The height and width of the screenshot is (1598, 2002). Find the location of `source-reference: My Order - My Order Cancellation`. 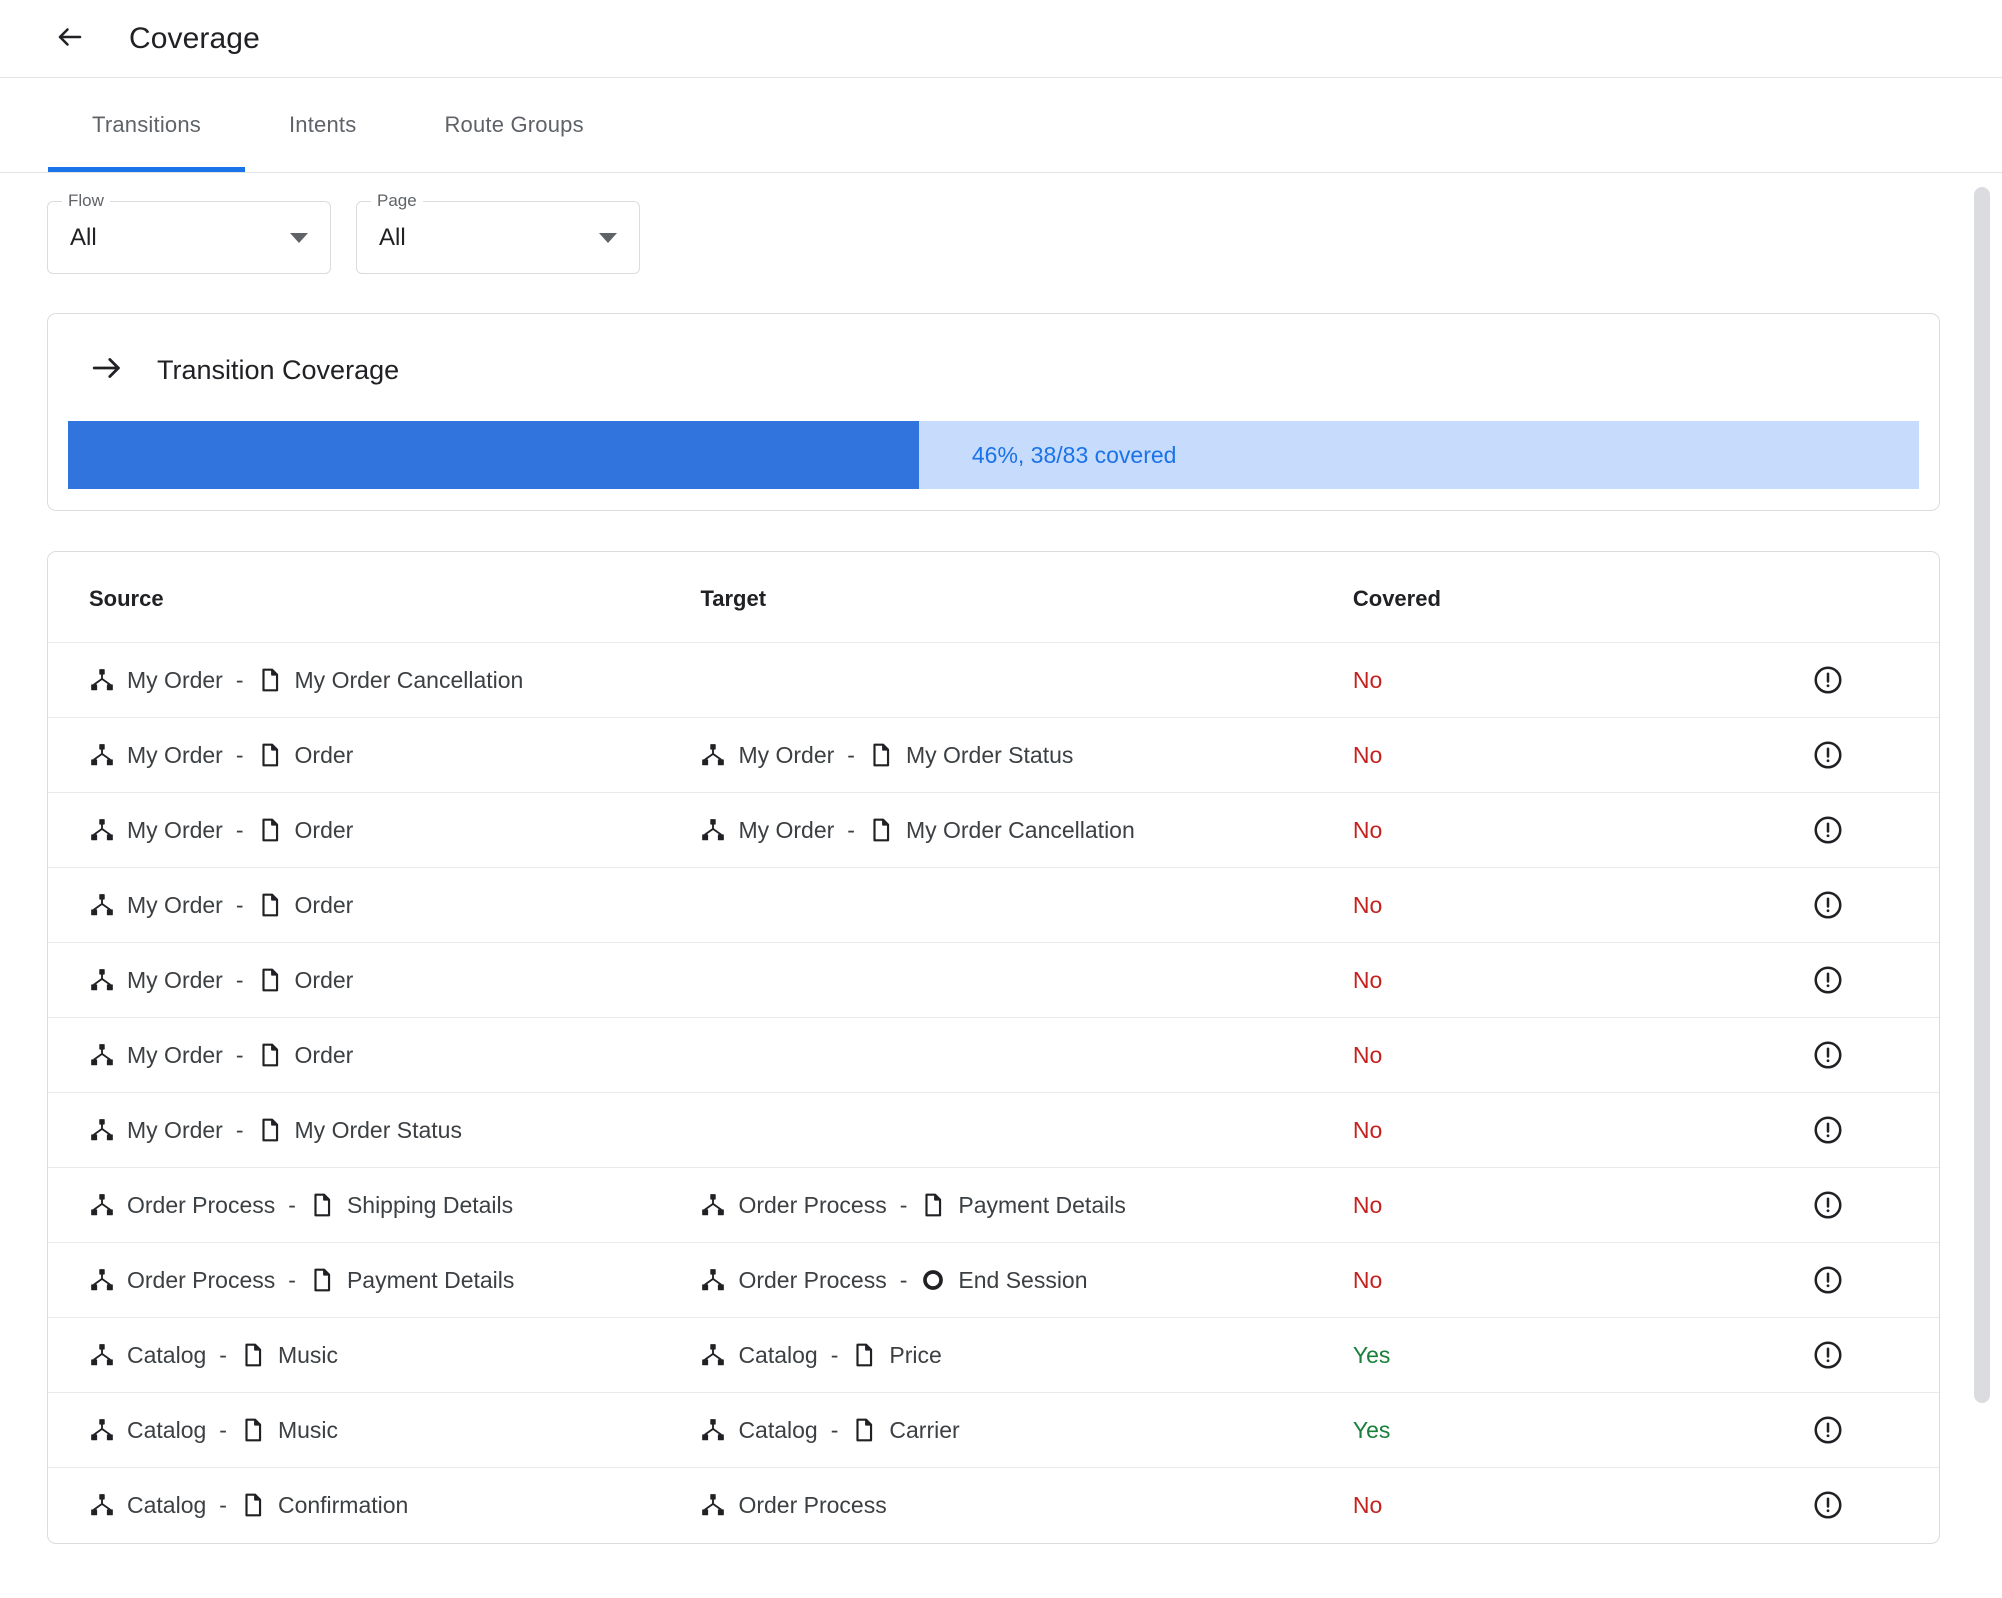

source-reference: My Order - My Order Cancellation is located at coordinates (394, 680).